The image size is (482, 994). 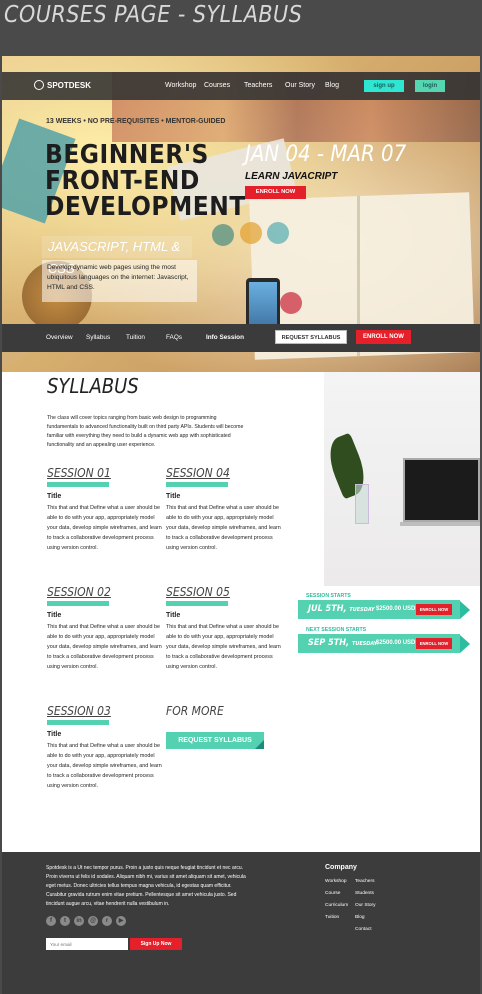 I want to click on syllabus-title: SYLLABUS, so click(x=93, y=386).